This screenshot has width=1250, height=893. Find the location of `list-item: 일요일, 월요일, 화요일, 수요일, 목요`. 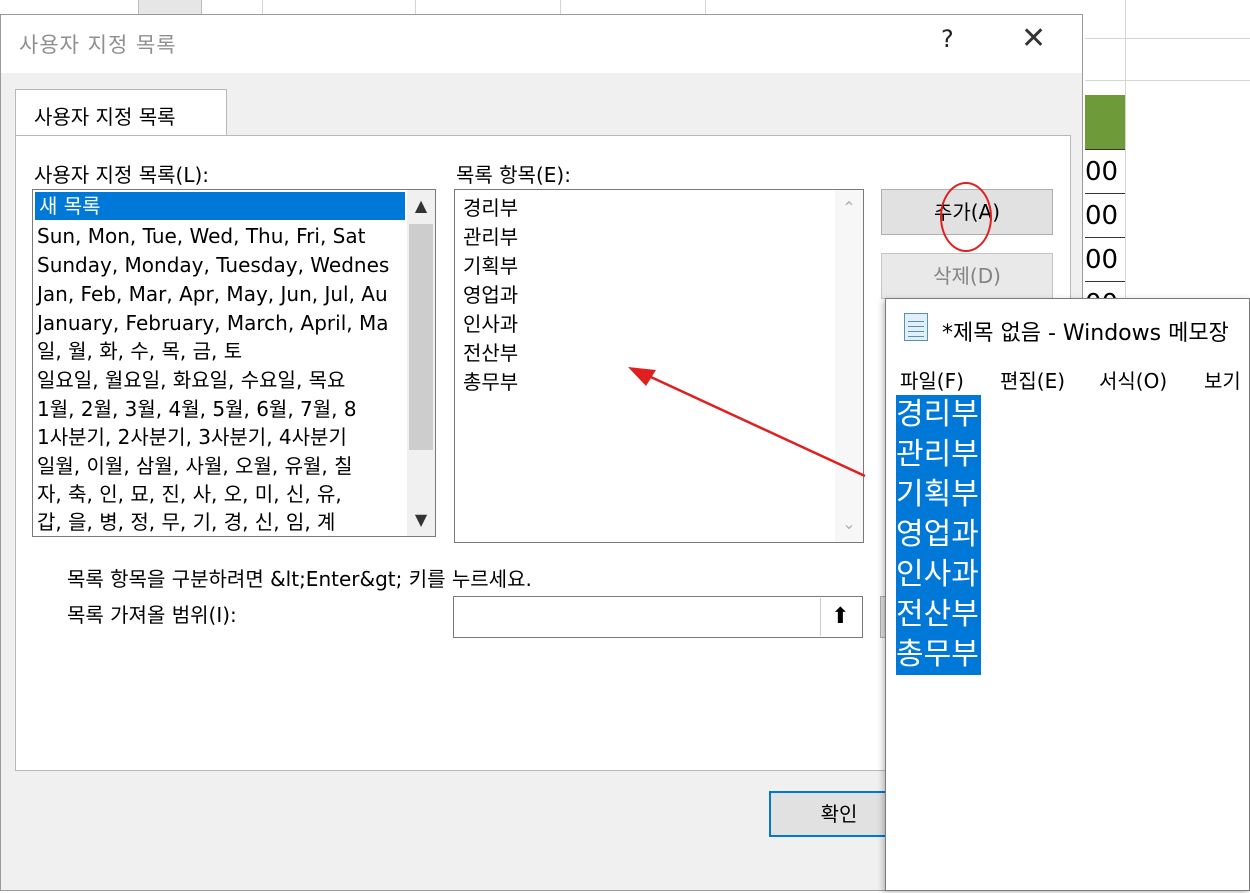

list-item: 일요일, 월요일, 화요일, 수요일, 목요 is located at coordinates (191, 380).